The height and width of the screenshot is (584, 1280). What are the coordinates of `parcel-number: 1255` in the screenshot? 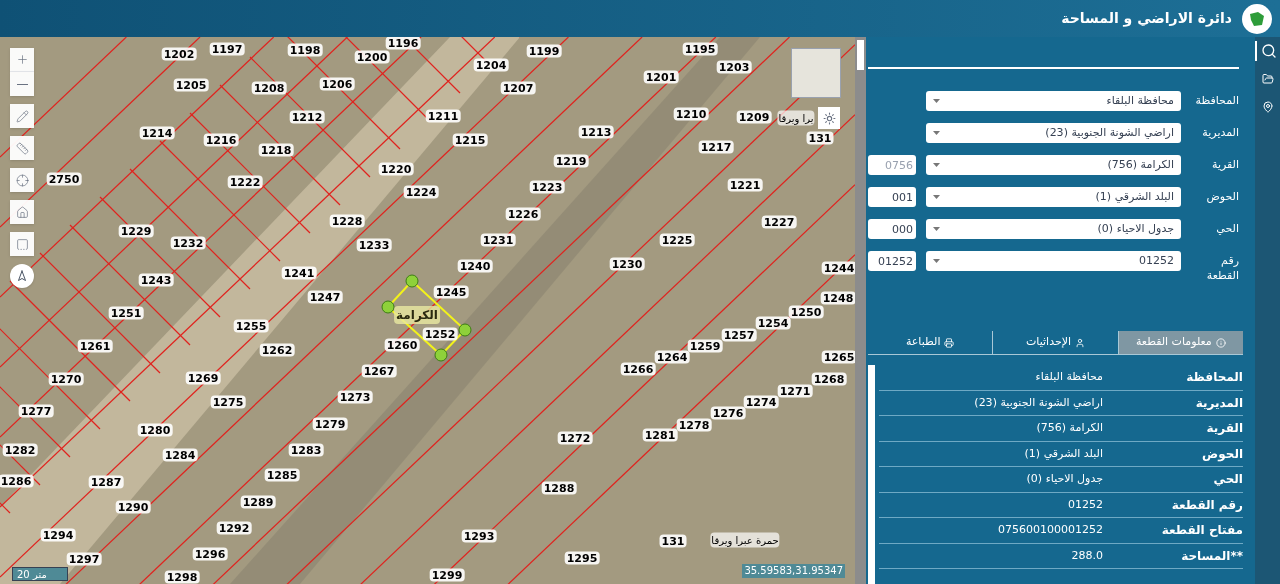 It's located at (251, 326).